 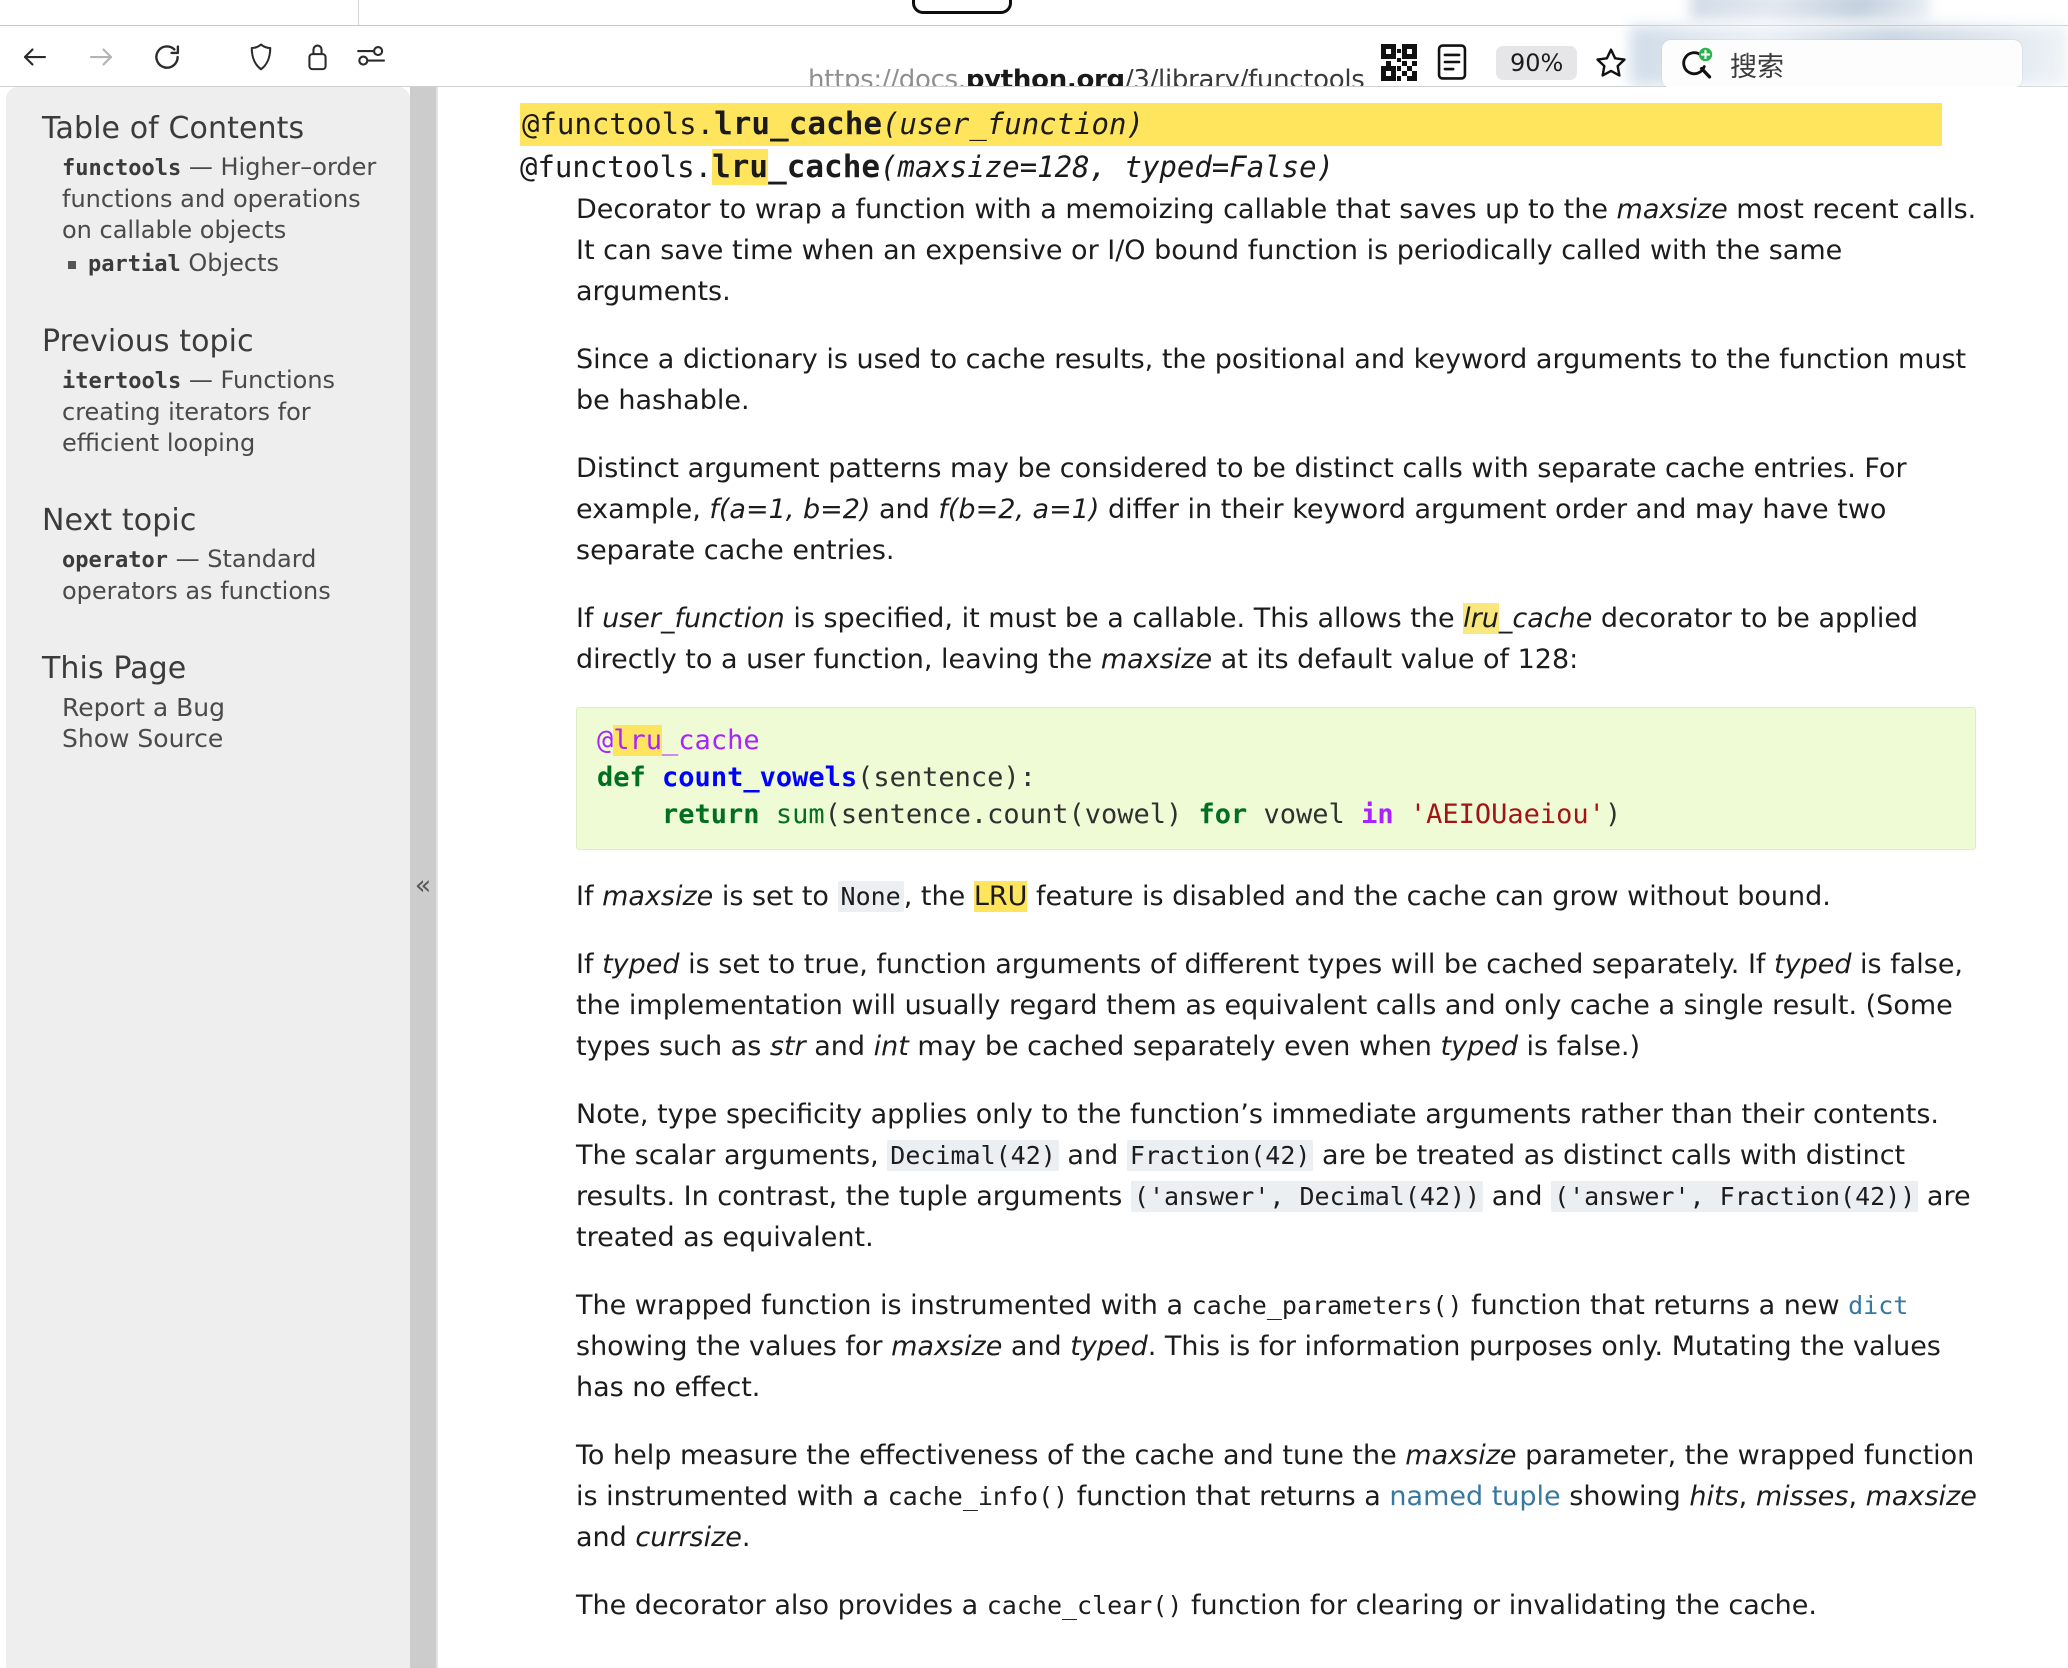 I want to click on p9-misses-em: misses, so click(x=1802, y=1496).